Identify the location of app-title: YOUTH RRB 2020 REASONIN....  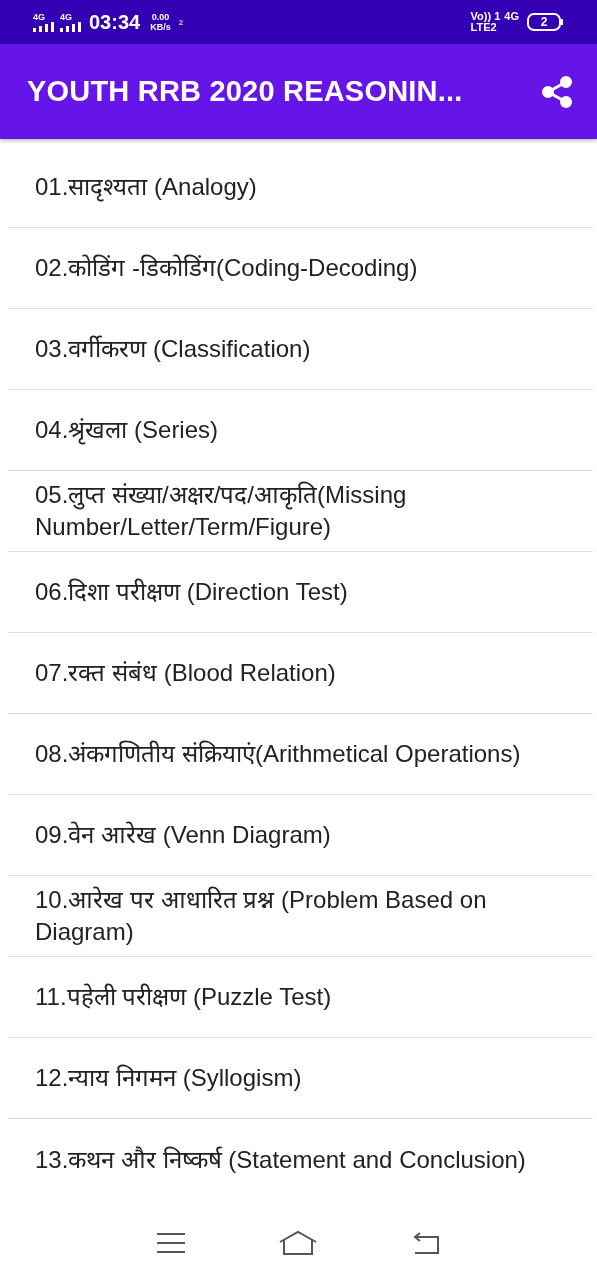
(245, 91).